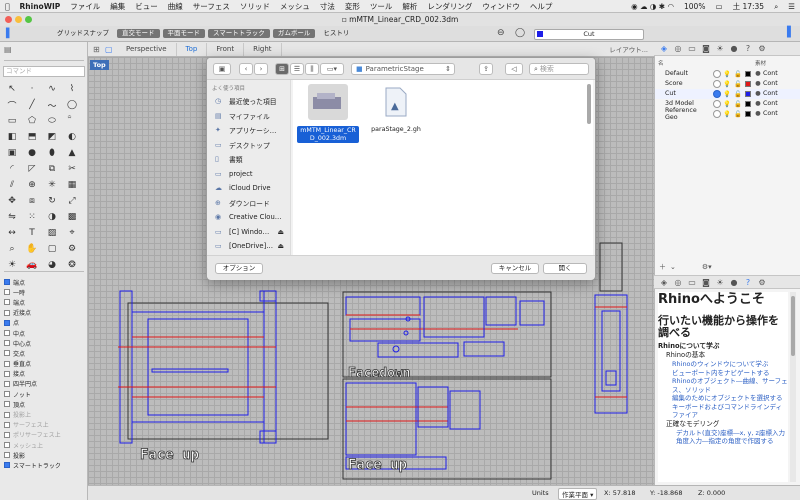 The image size is (800, 500). I want to click on menu-app-name: RhinoWIP, so click(40, 6).